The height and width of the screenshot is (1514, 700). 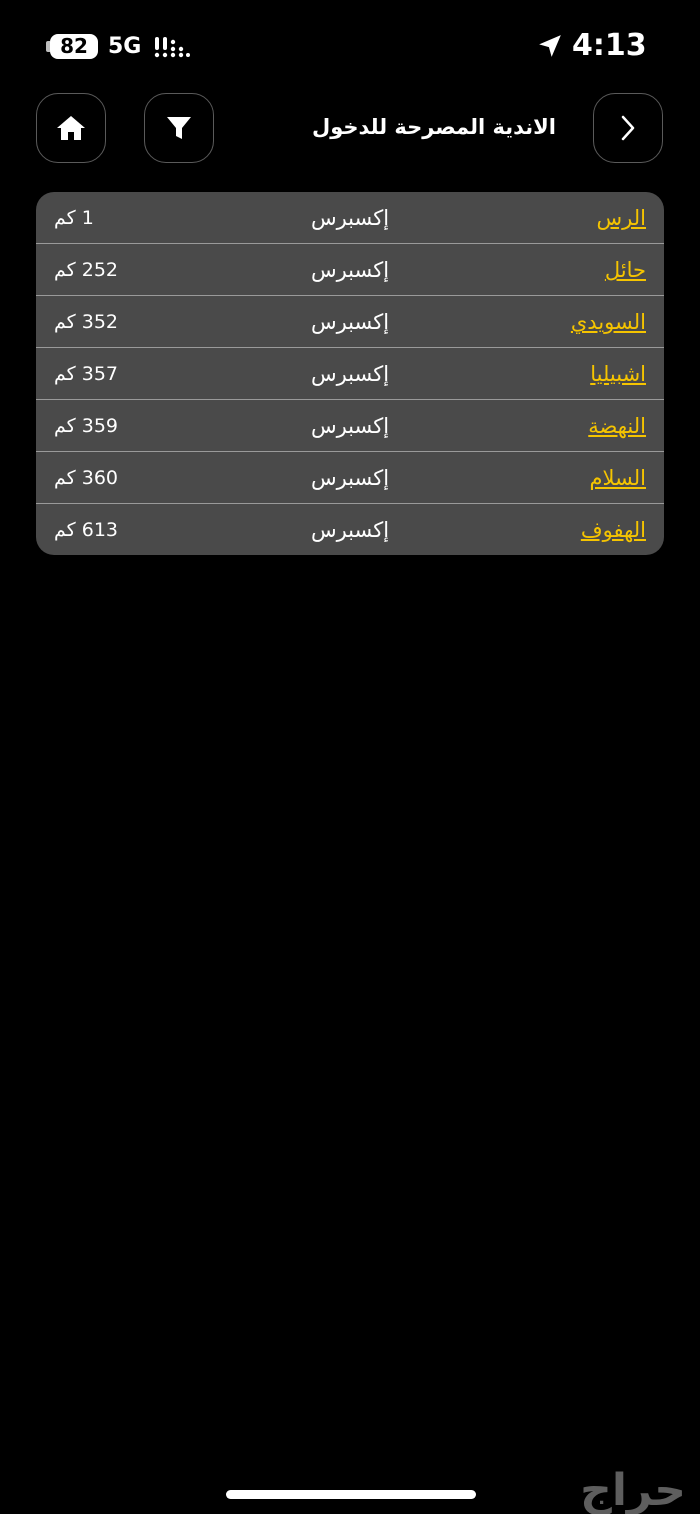 I want to click on battery-indicator: 82, so click(x=74, y=46).